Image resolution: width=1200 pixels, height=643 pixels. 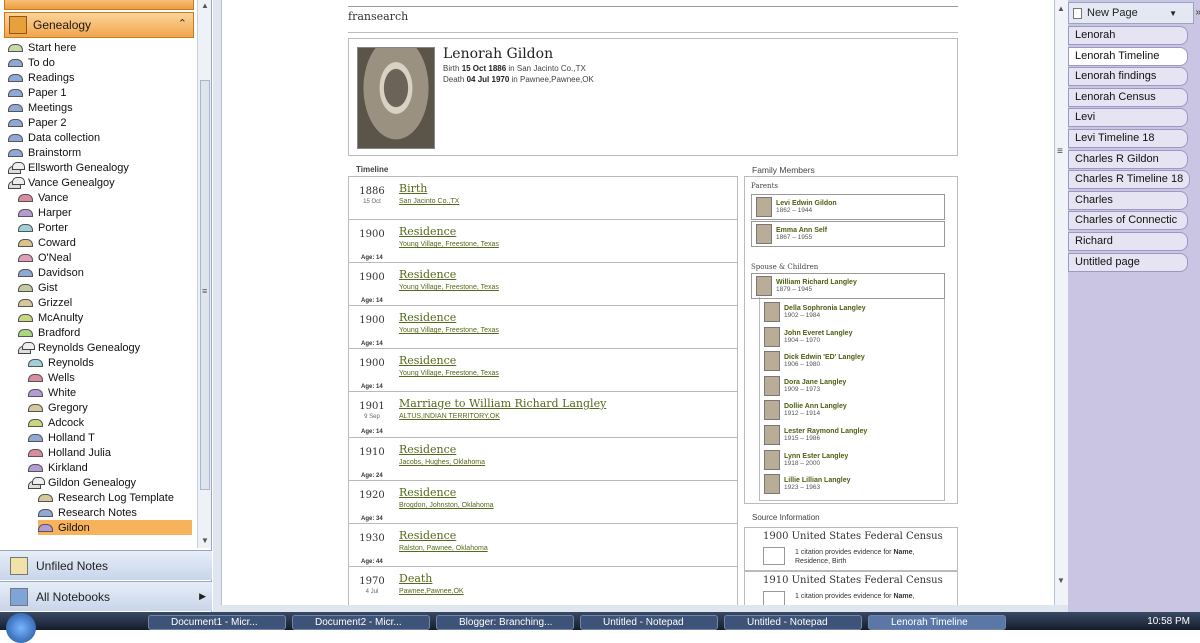 What do you see at coordinates (100, 77) in the screenshot?
I see `section-tab: Readings` at bounding box center [100, 77].